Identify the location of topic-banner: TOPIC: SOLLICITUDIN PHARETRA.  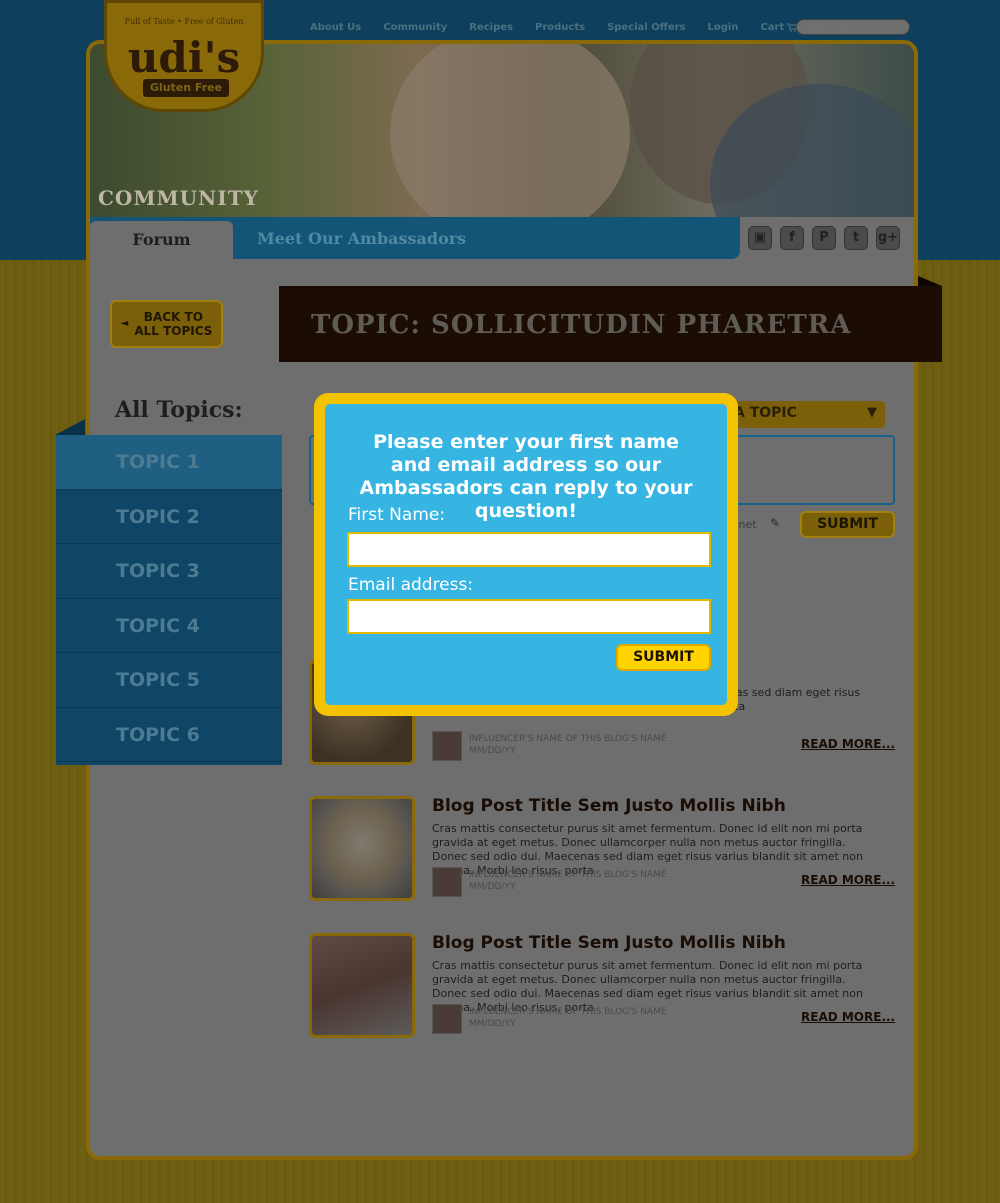
(610, 319).